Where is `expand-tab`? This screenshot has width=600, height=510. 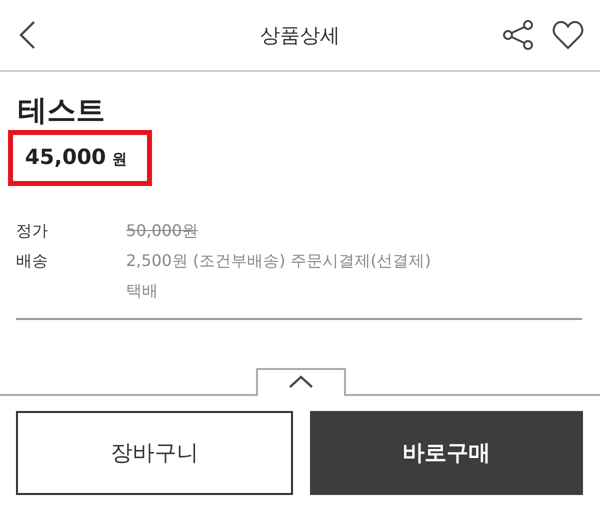 expand-tab is located at coordinates (301, 382).